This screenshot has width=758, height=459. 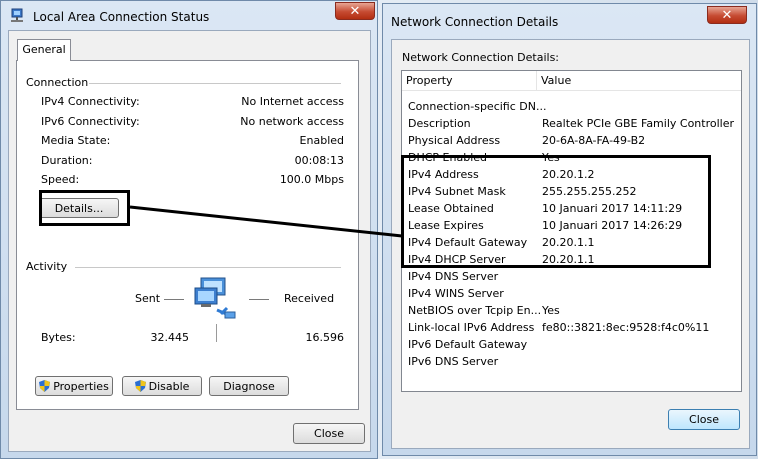 I want to click on tab-general: General, so click(x=44, y=50).